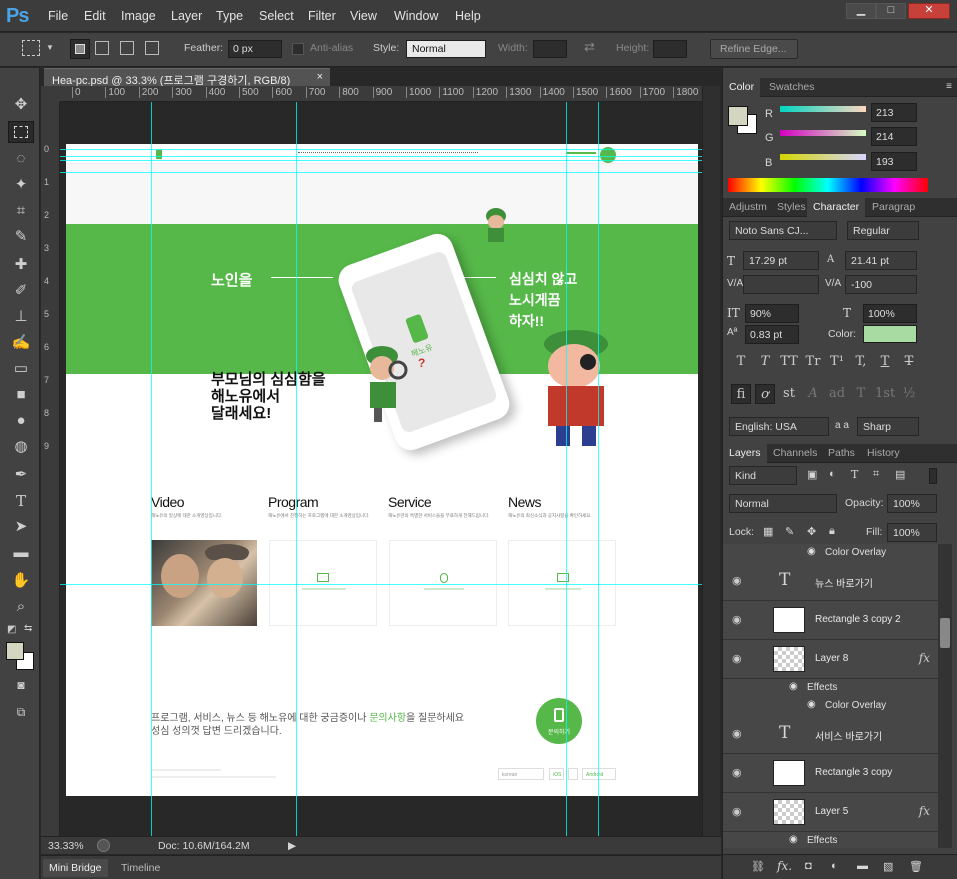  I want to click on tab-adjustments: Adjustm, so click(748, 207).